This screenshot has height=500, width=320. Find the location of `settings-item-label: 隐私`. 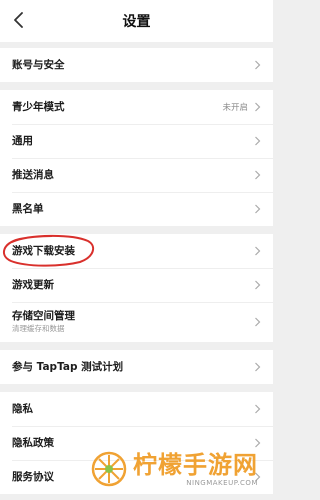

settings-item-label: 隐私 is located at coordinates (22, 408).